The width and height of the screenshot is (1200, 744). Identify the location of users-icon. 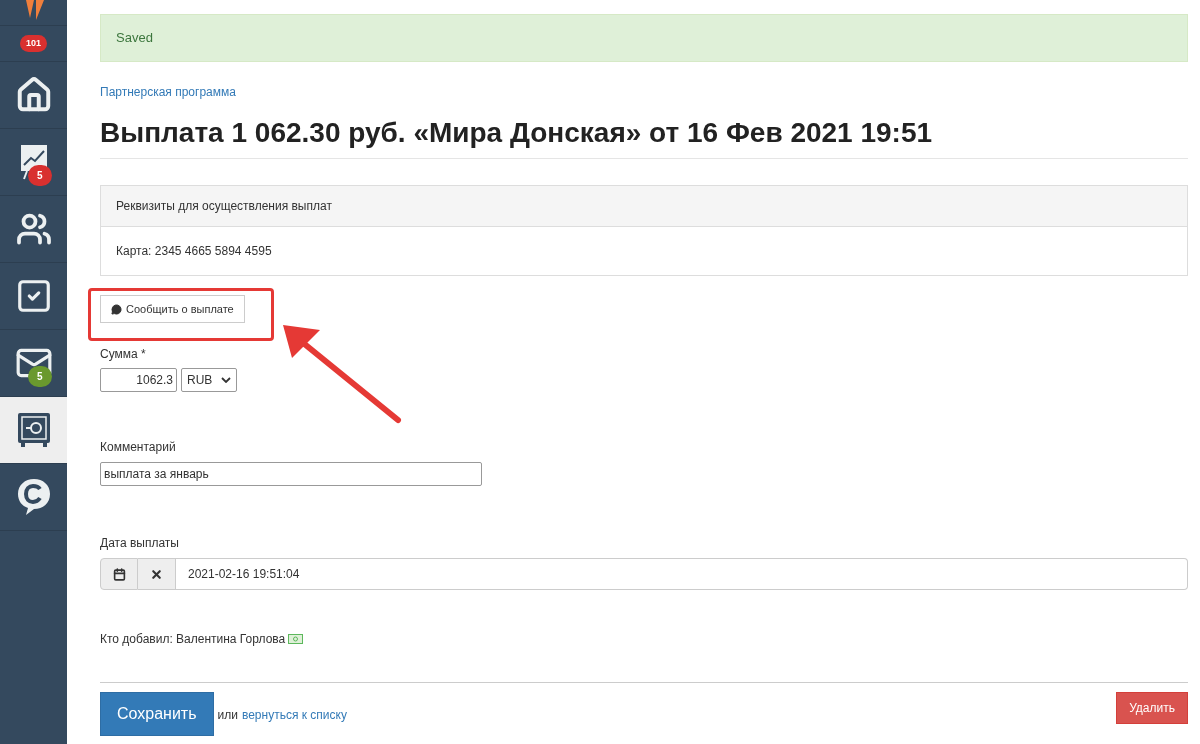
(33, 229).